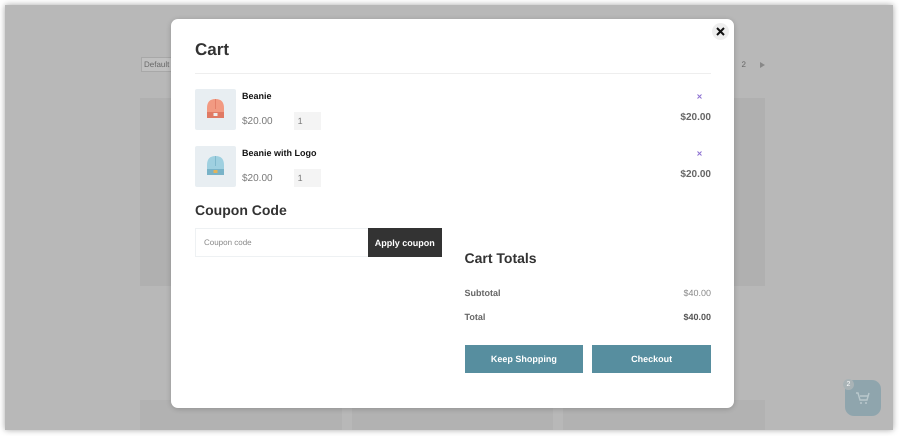  I want to click on close-button, so click(720, 31).